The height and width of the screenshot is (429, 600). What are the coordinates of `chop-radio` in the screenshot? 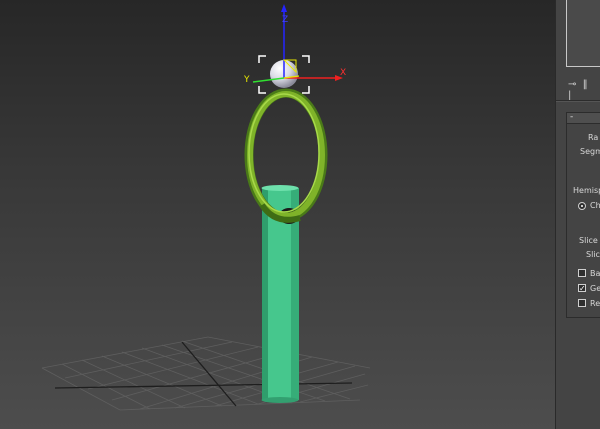 It's located at (582, 206).